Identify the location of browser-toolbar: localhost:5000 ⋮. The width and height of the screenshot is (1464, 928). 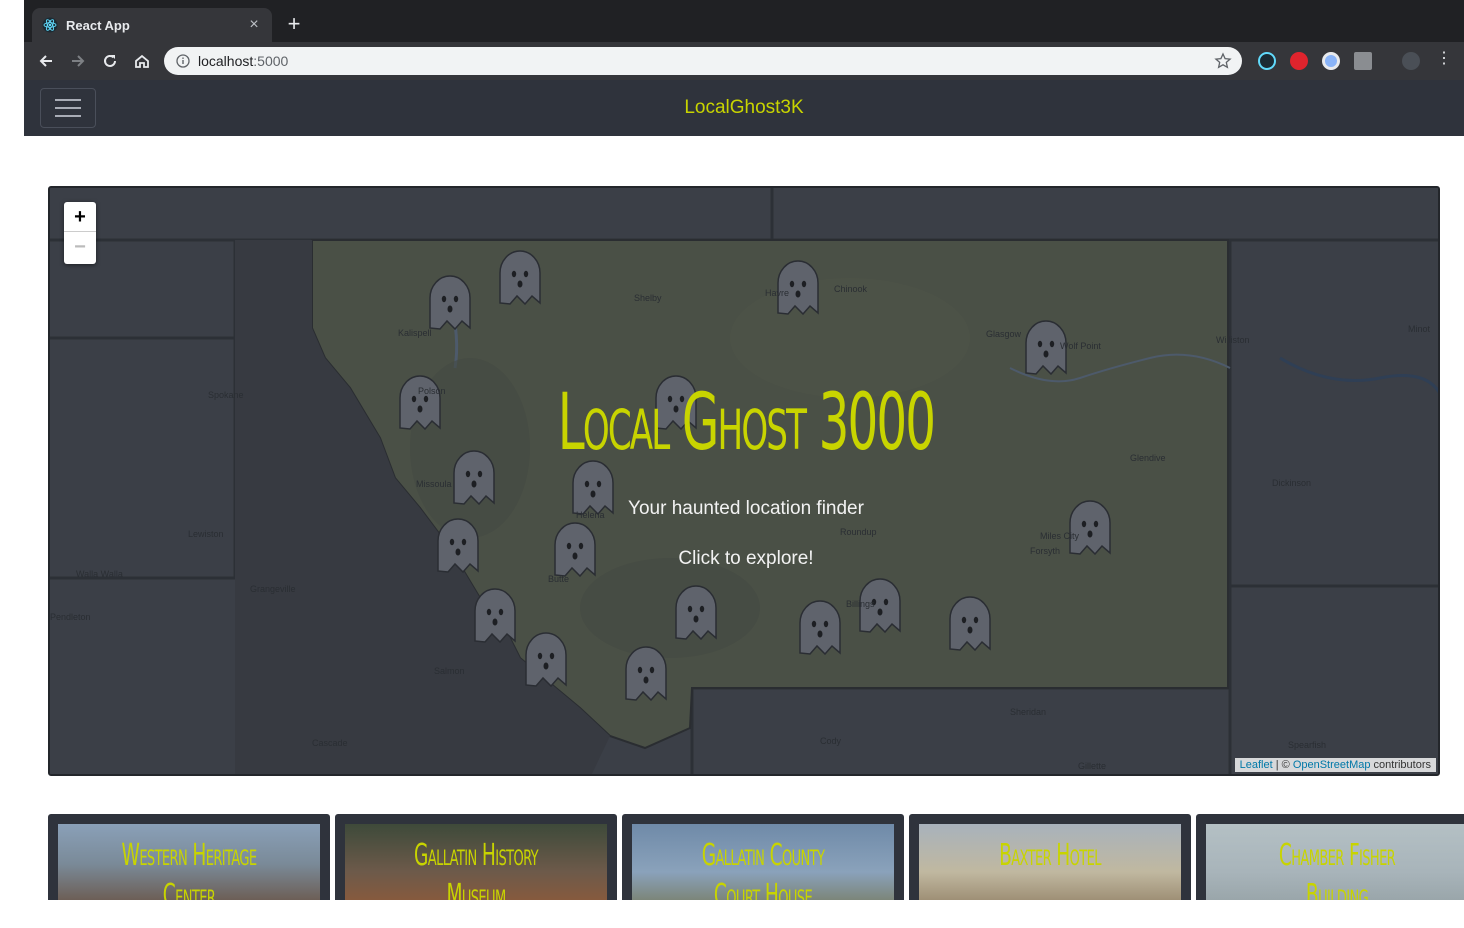
(744, 61).